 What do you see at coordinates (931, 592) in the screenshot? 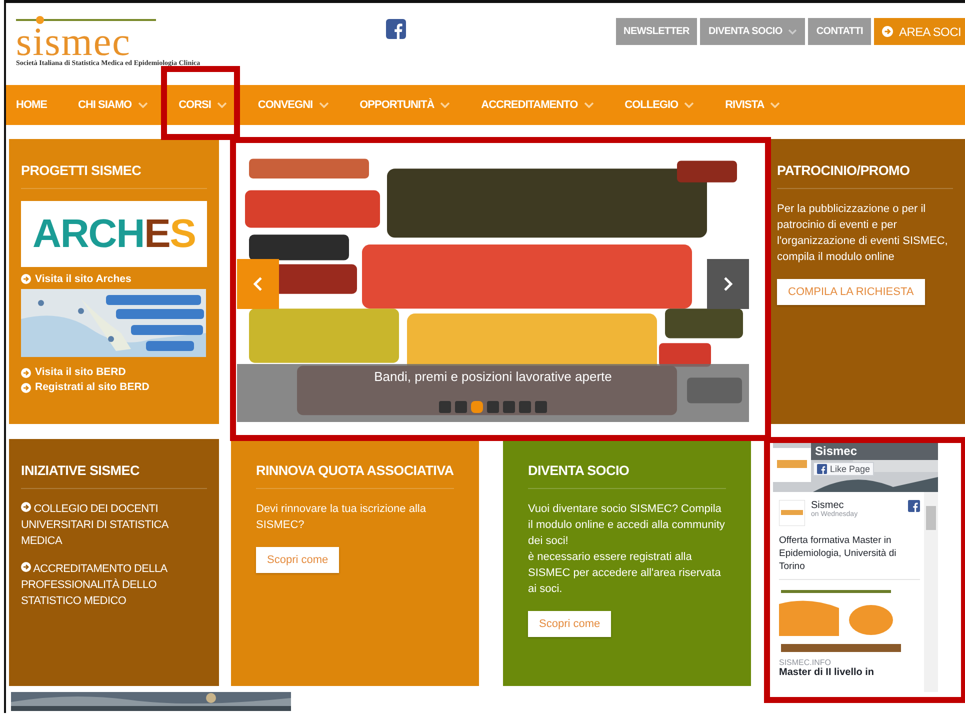
I see `scrollbar` at bounding box center [931, 592].